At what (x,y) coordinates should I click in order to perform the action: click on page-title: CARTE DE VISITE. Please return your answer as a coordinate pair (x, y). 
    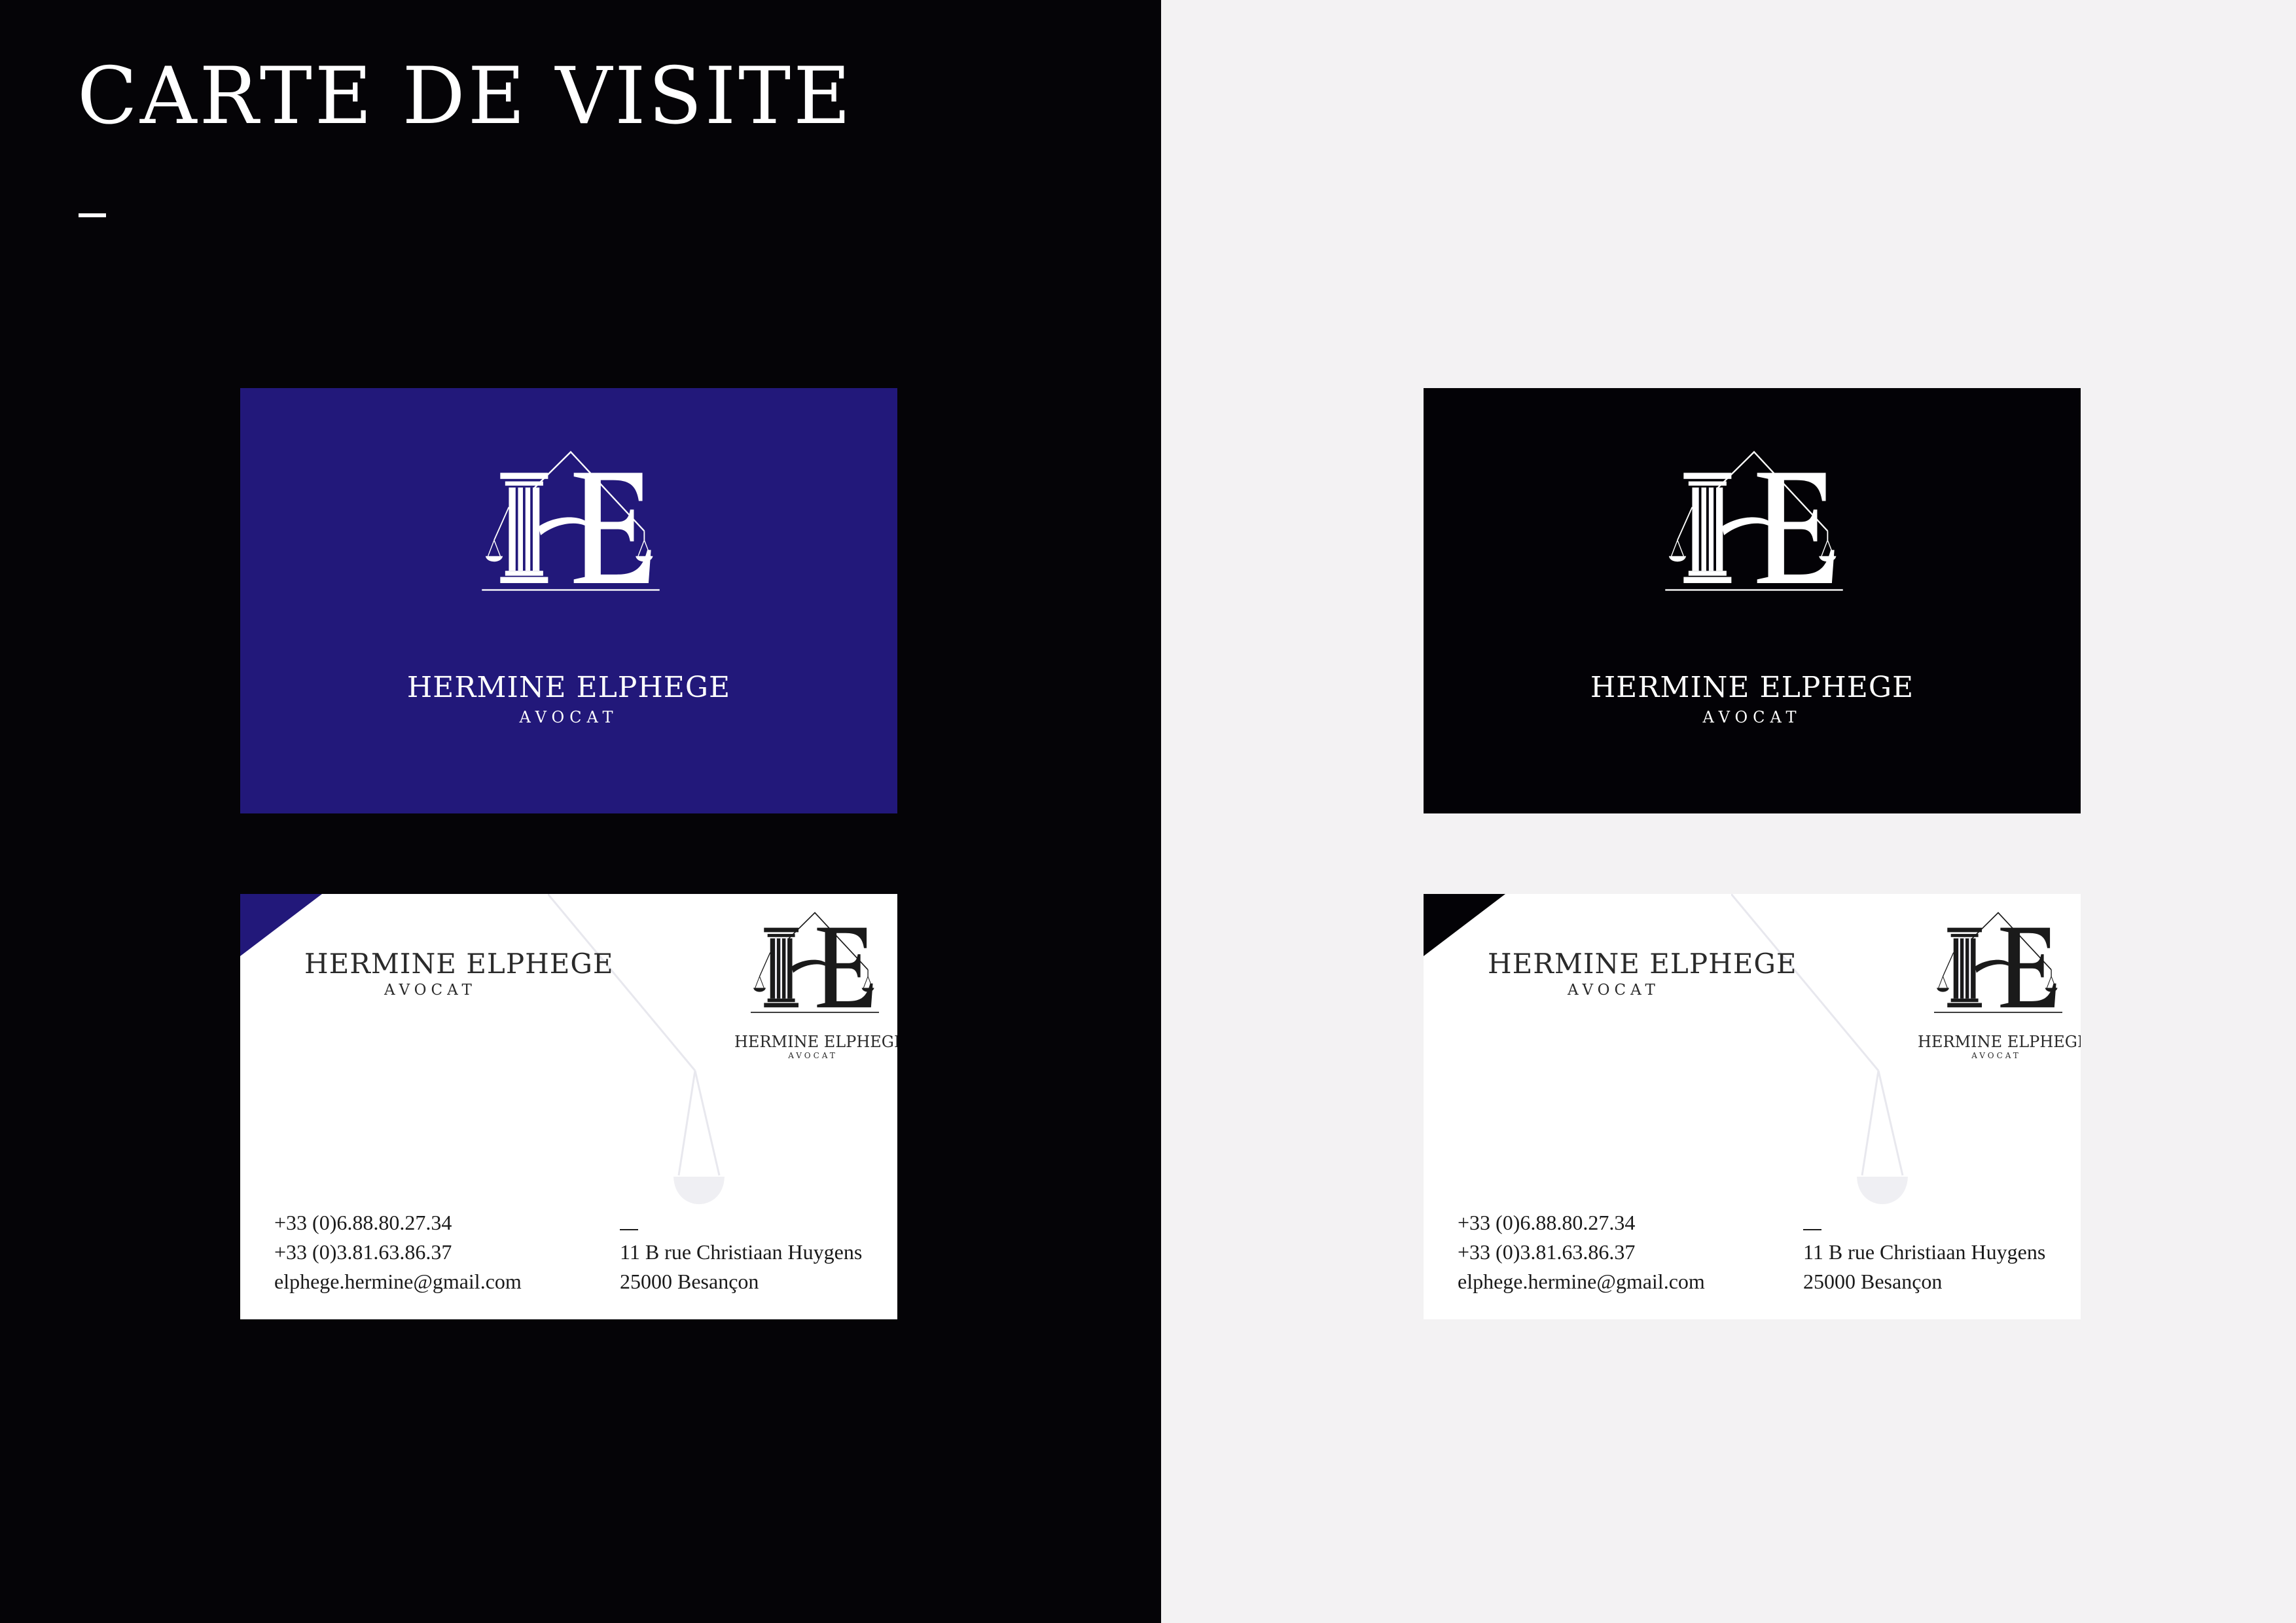
    Looking at the image, I should click on (465, 97).